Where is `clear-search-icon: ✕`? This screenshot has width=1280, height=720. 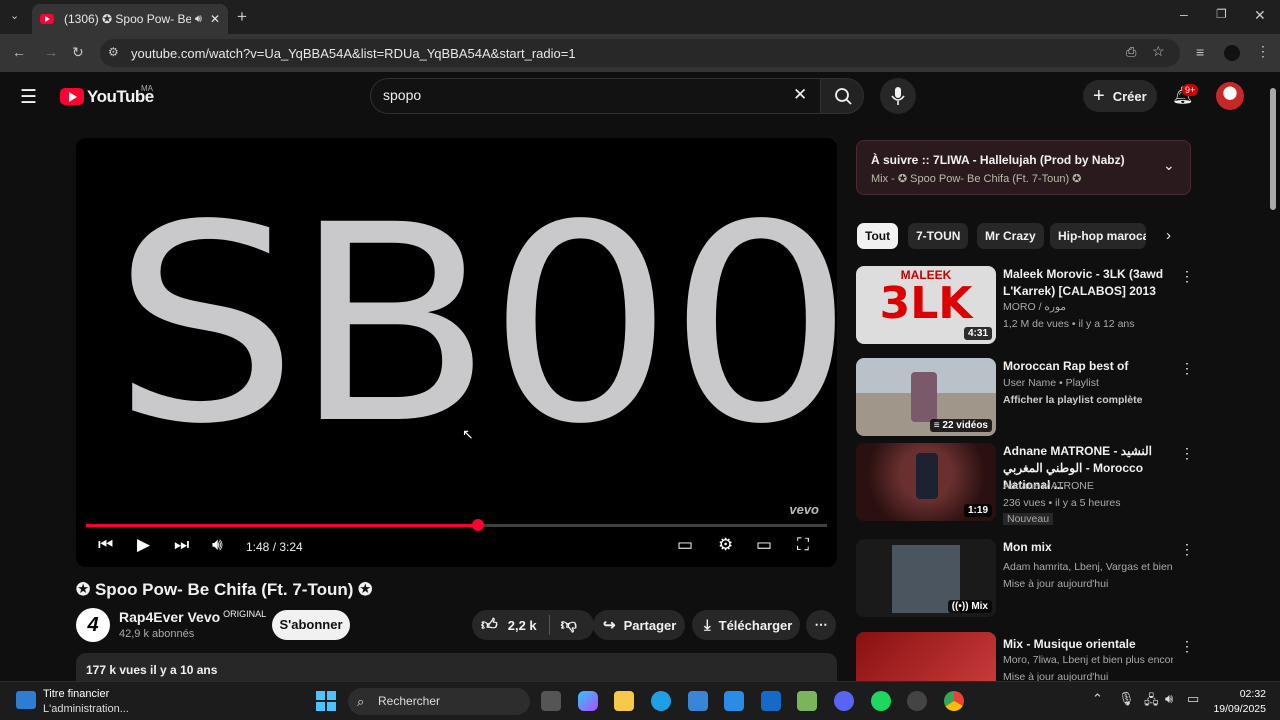 clear-search-icon: ✕ is located at coordinates (800, 95).